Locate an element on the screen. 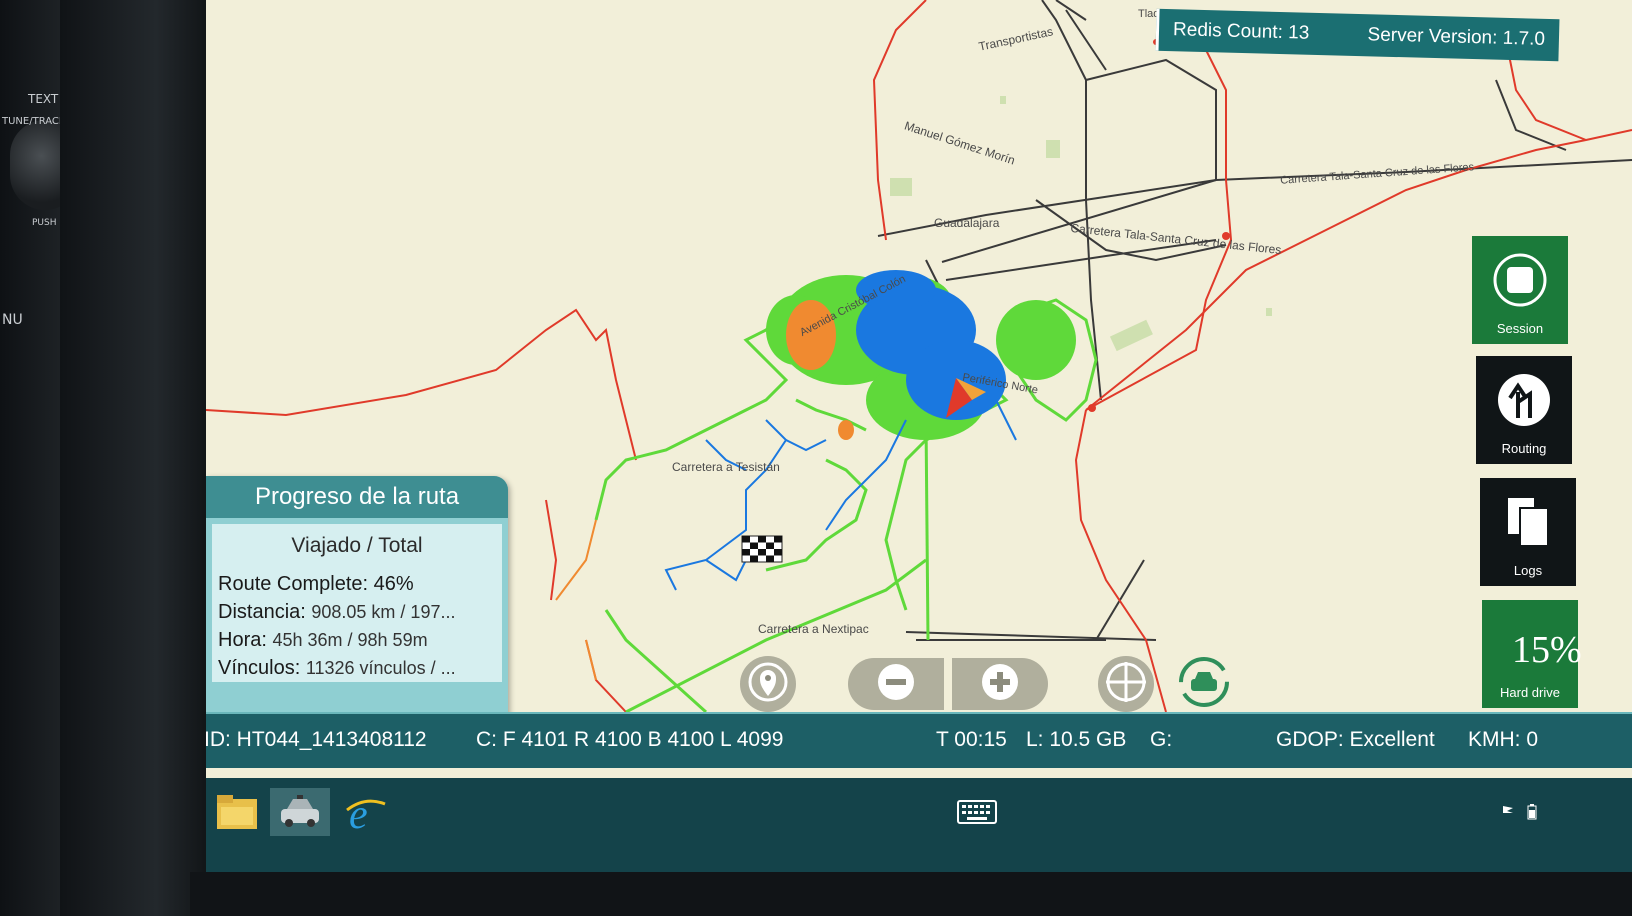 This screenshot has width=1632, height=916. car-rotate-icon is located at coordinates (1204, 684).